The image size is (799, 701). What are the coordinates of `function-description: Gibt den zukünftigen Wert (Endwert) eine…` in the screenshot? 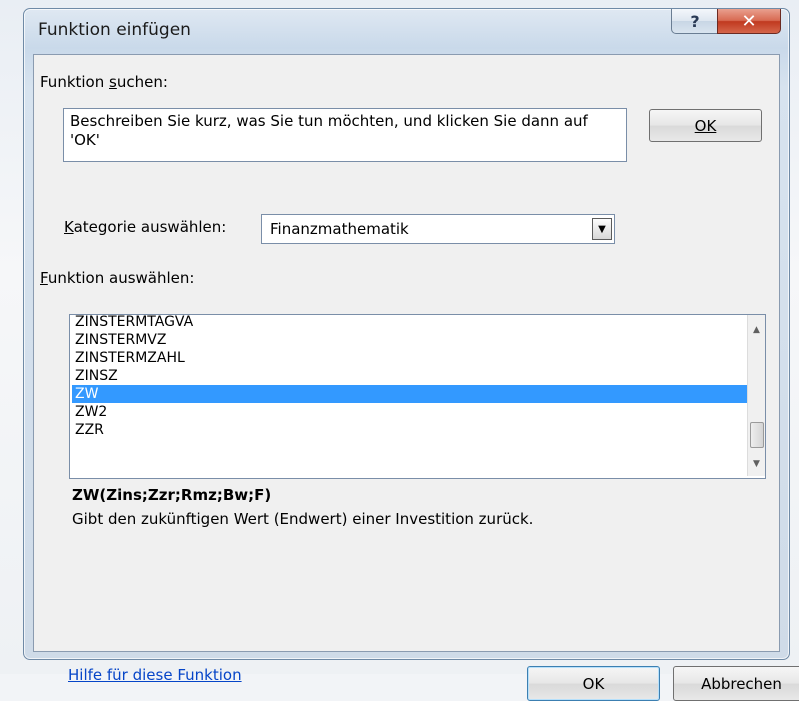 It's located at (303, 519).